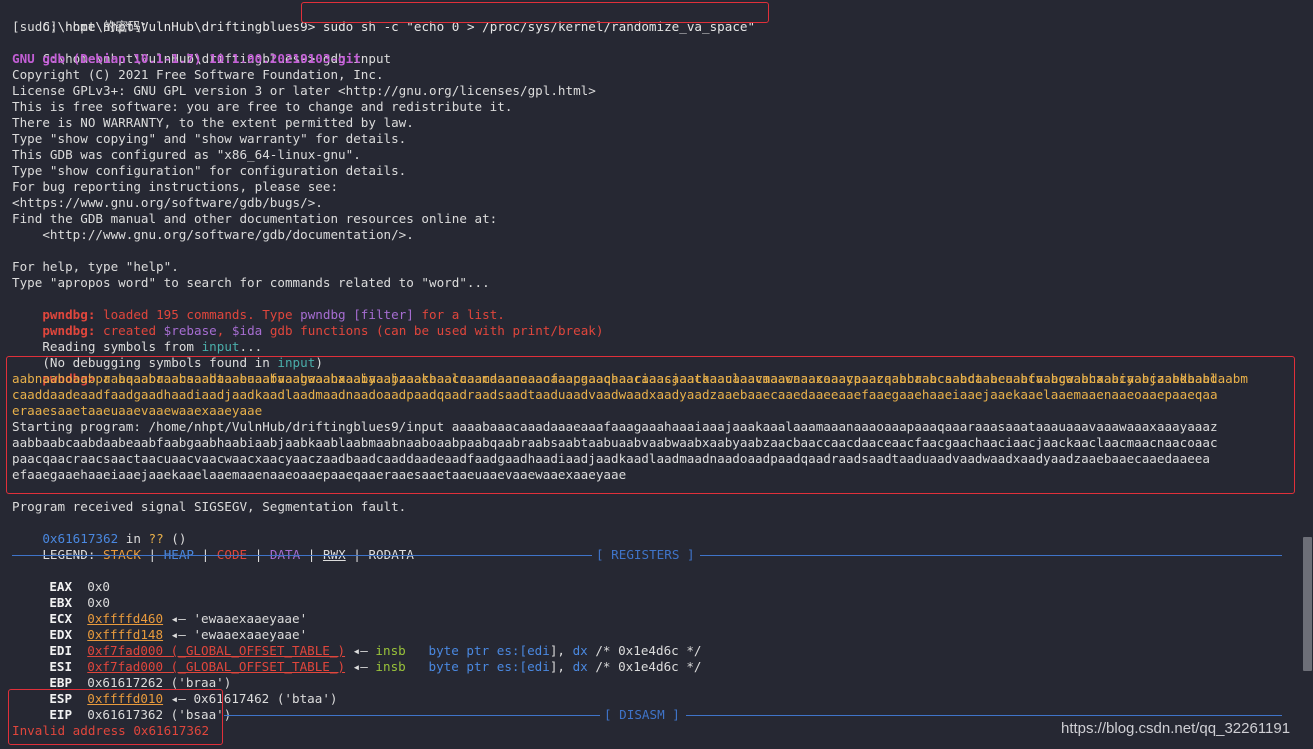  Describe the element at coordinates (319, 26) in the screenshot. I see `command-text` at that location.